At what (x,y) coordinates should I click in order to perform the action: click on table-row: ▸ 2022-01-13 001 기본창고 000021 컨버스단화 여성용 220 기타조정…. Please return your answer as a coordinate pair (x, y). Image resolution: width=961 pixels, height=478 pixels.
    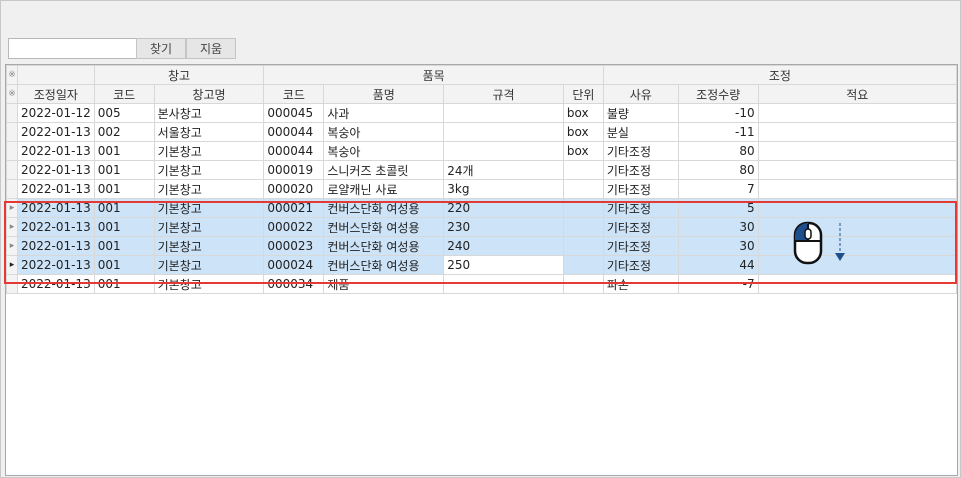
    Looking at the image, I should click on (482, 208).